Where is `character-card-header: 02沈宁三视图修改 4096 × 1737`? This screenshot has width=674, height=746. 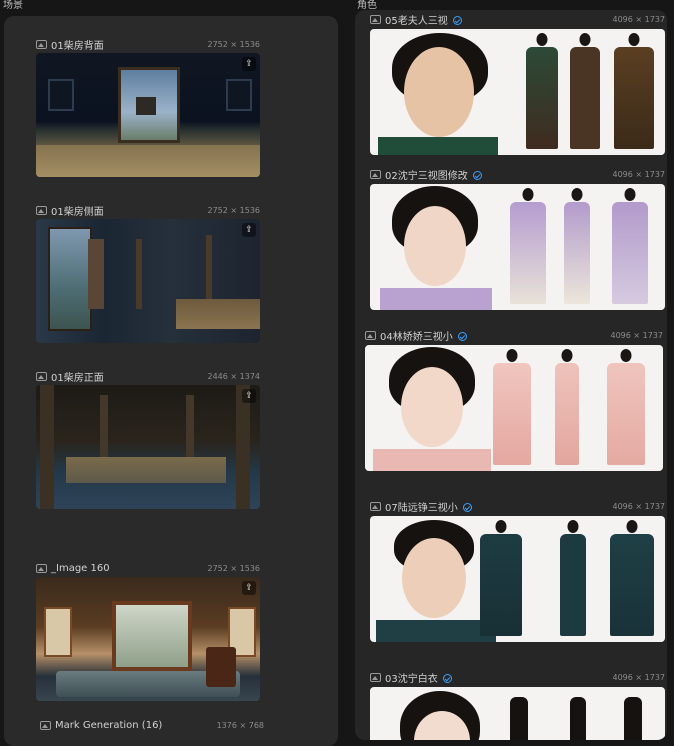
character-card-header: 02沈宁三视图修改 4096 × 1737 is located at coordinates (517, 174).